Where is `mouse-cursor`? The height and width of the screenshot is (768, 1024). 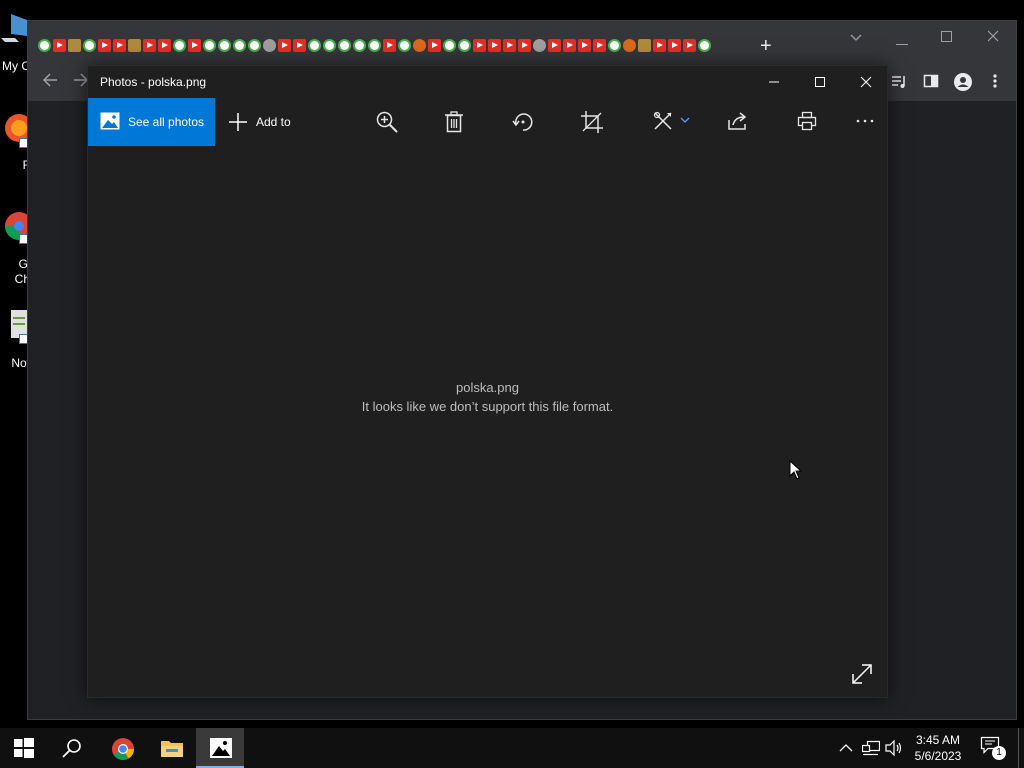 mouse-cursor is located at coordinates (796, 469).